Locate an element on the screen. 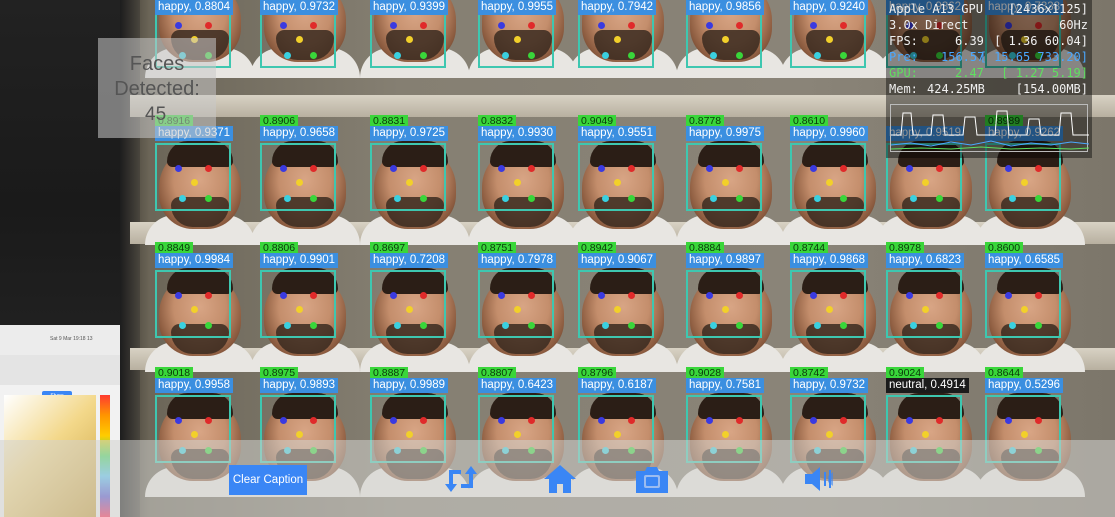  hud-row-gpu: GPU: 2.47 [ 1.27 5.19] is located at coordinates (988, 74).